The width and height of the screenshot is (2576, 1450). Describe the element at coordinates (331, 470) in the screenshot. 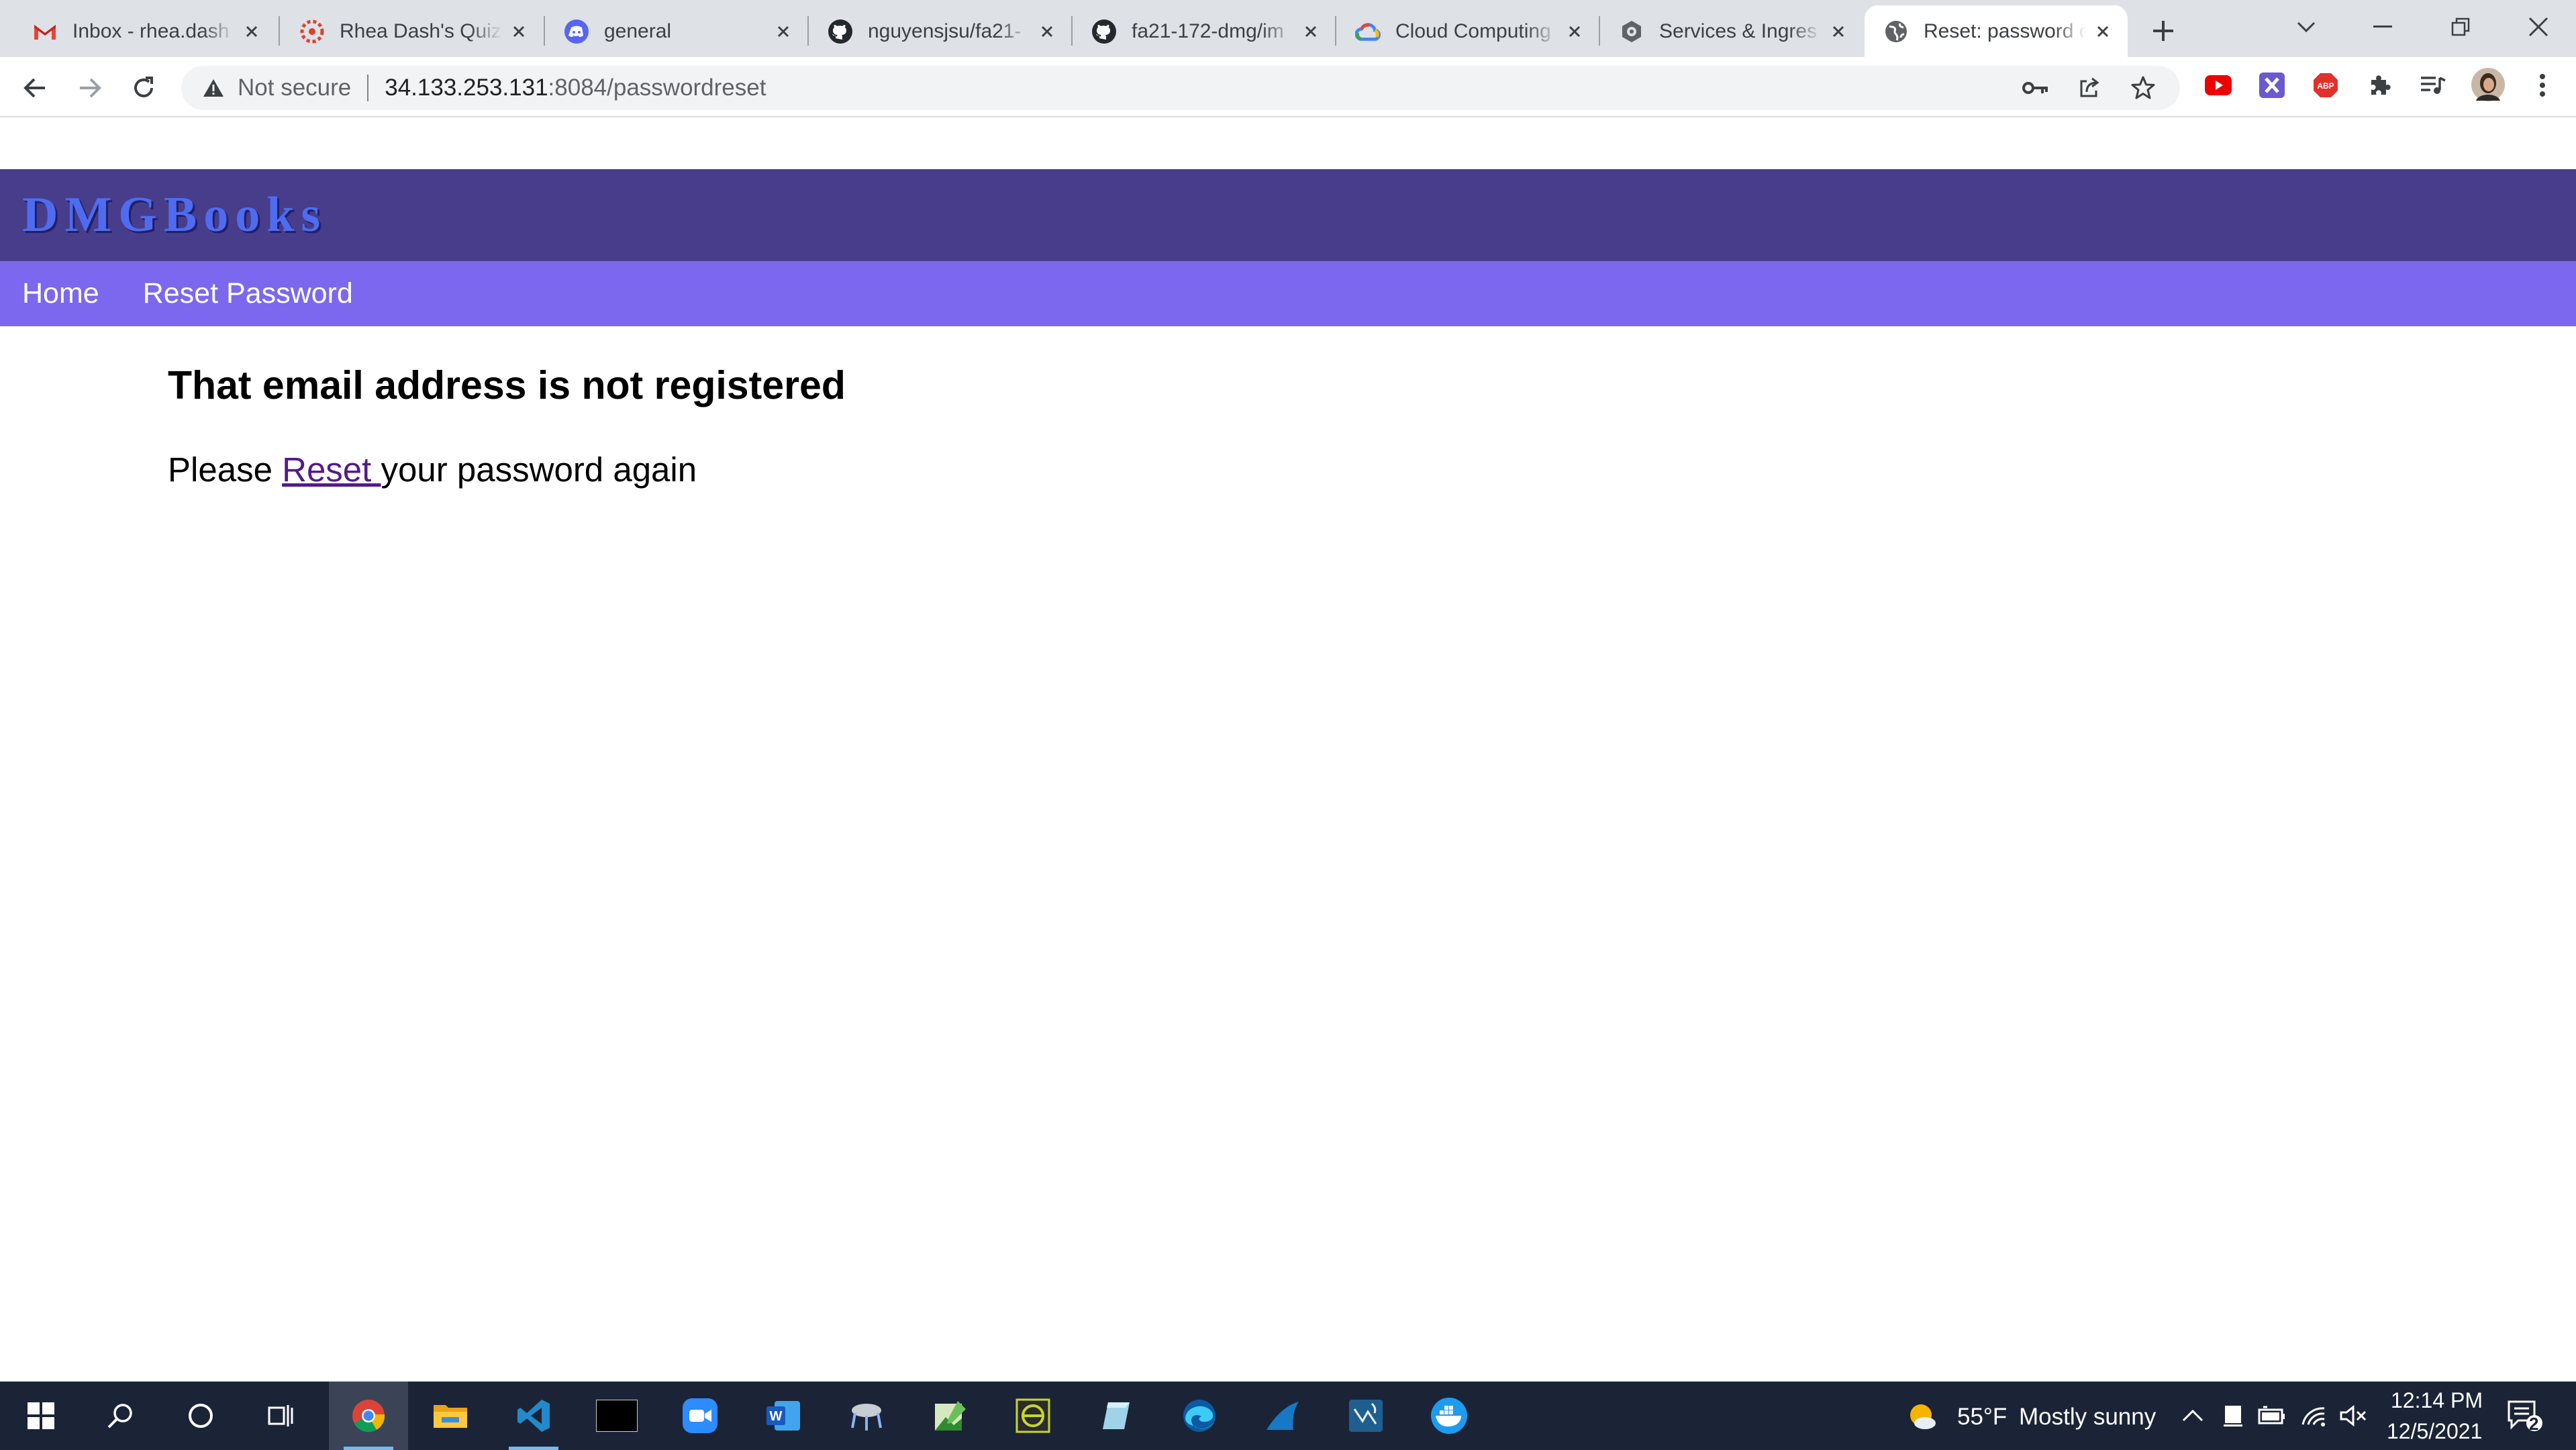

I see `reset-link: Reset` at that location.